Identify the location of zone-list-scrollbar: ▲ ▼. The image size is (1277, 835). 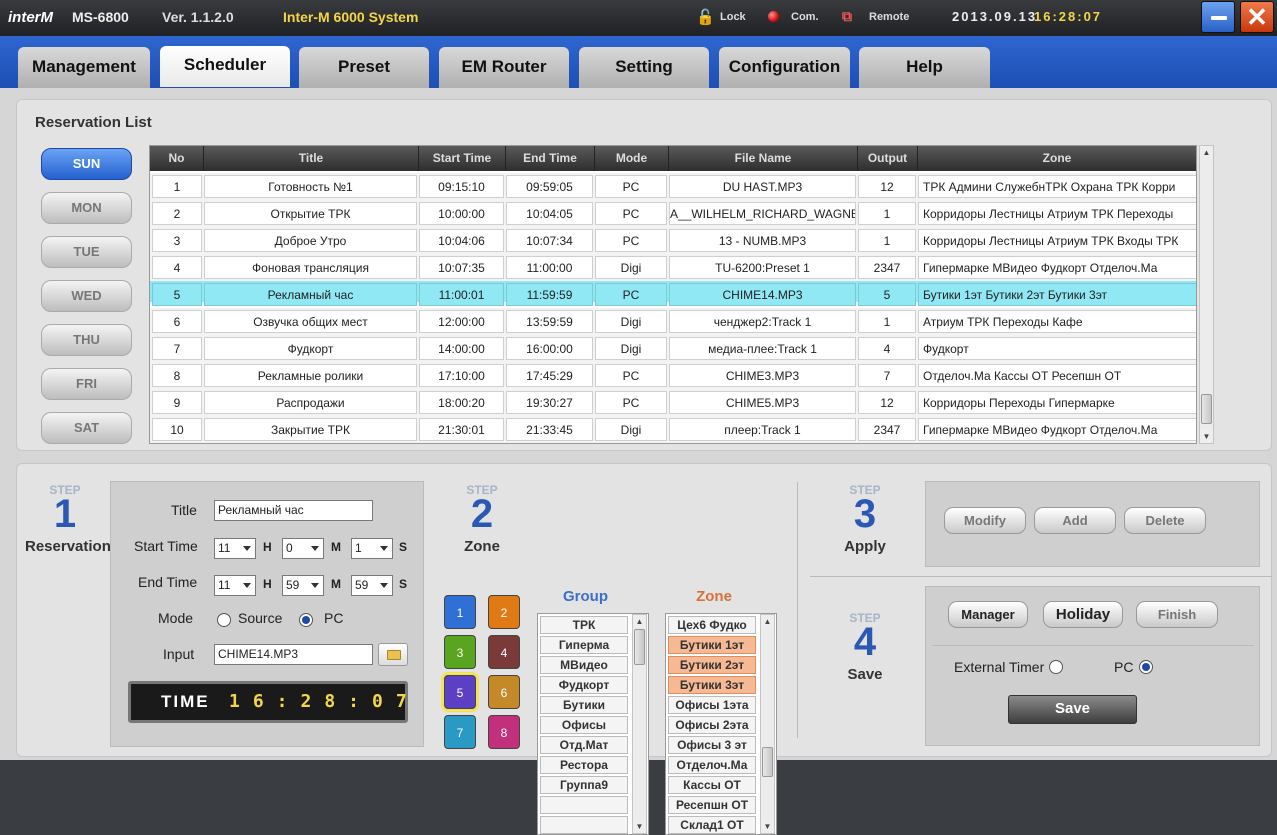
(767, 724).